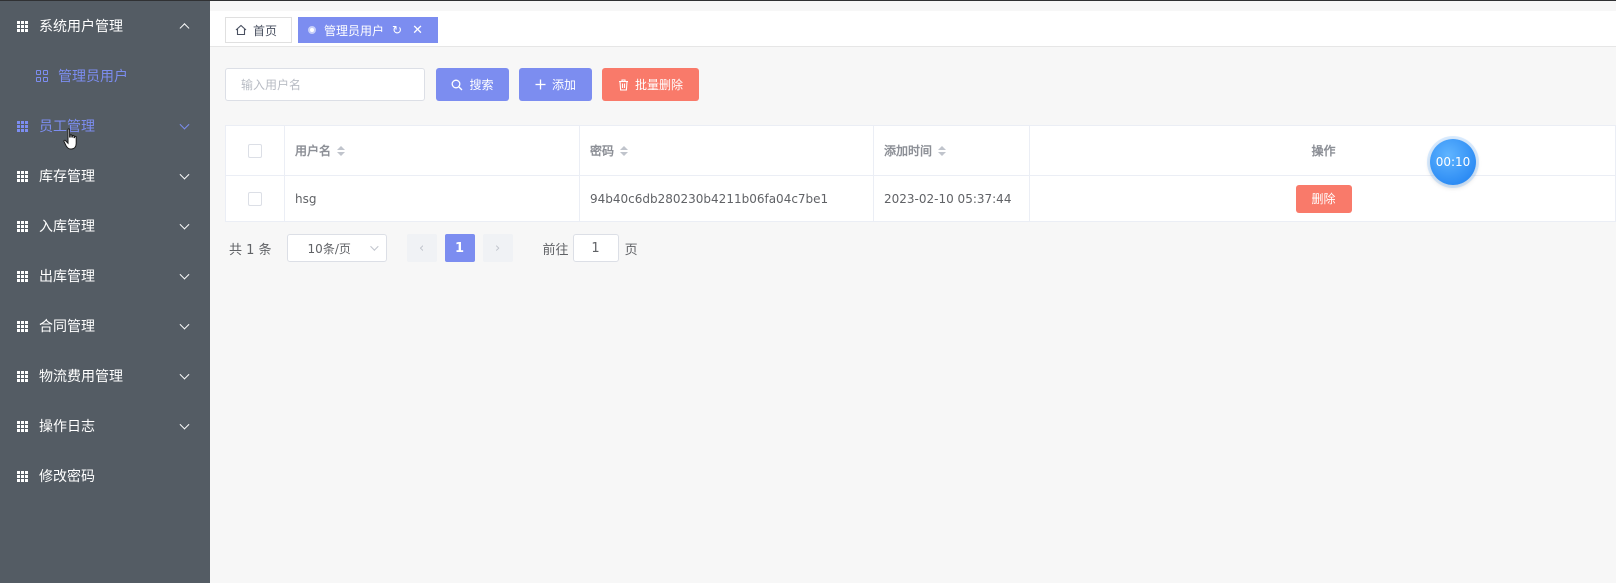  I want to click on goto-page-input, so click(595, 248).